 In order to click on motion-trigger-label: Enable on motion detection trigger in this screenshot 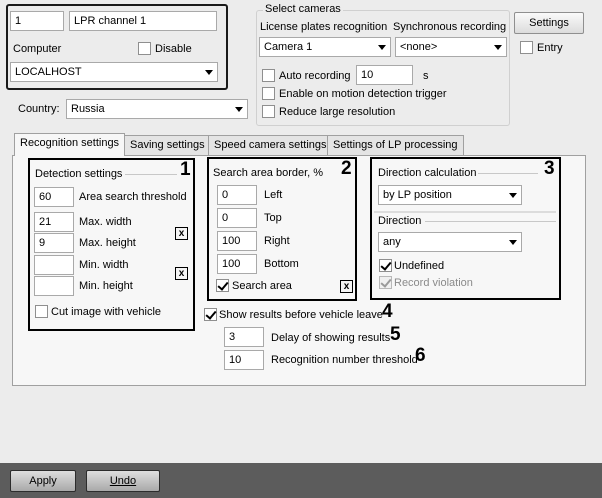, I will do `click(363, 94)`.